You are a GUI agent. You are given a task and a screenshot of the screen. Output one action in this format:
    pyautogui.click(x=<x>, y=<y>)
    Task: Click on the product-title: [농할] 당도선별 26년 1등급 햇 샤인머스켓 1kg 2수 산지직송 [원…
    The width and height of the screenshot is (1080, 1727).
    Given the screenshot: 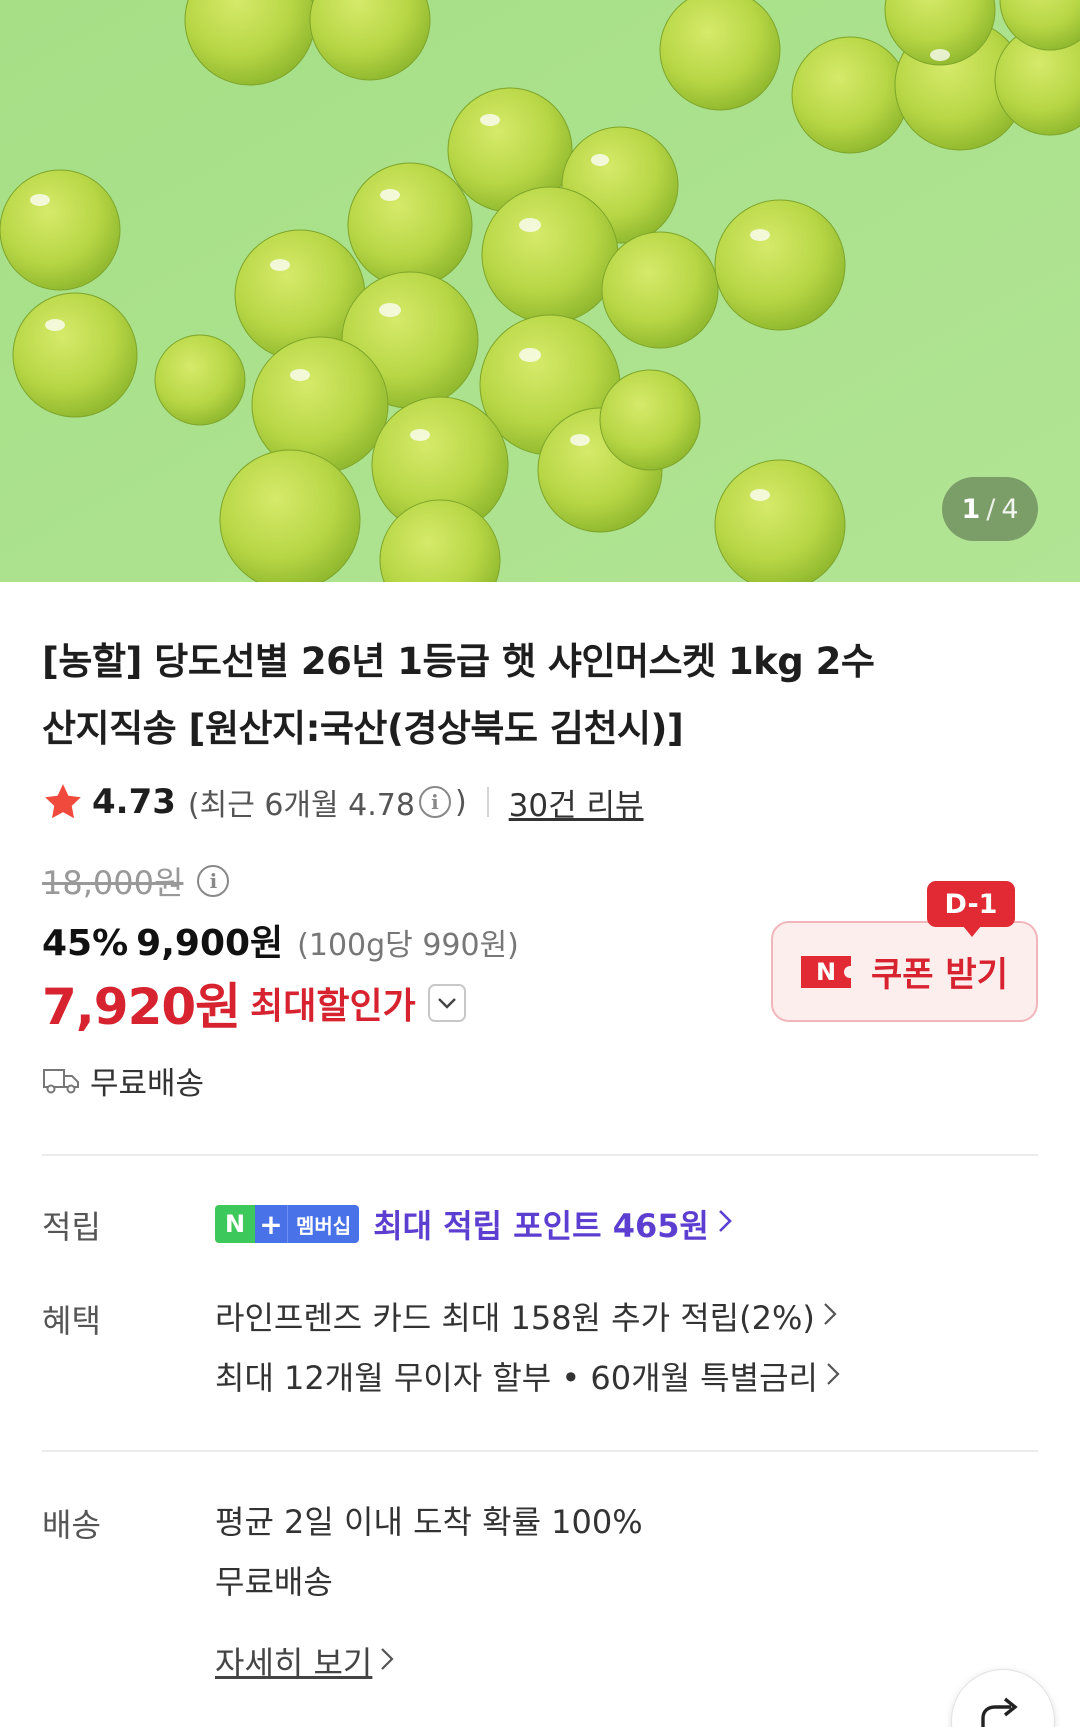 What is the action you would take?
    pyautogui.click(x=522, y=695)
    